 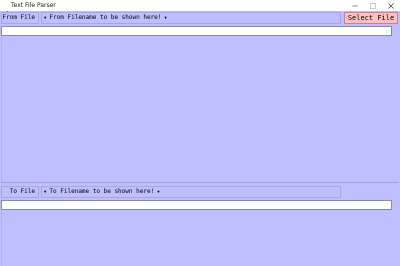 I want to click on to-filename-text: To Filename to be shown here!, so click(x=102, y=191).